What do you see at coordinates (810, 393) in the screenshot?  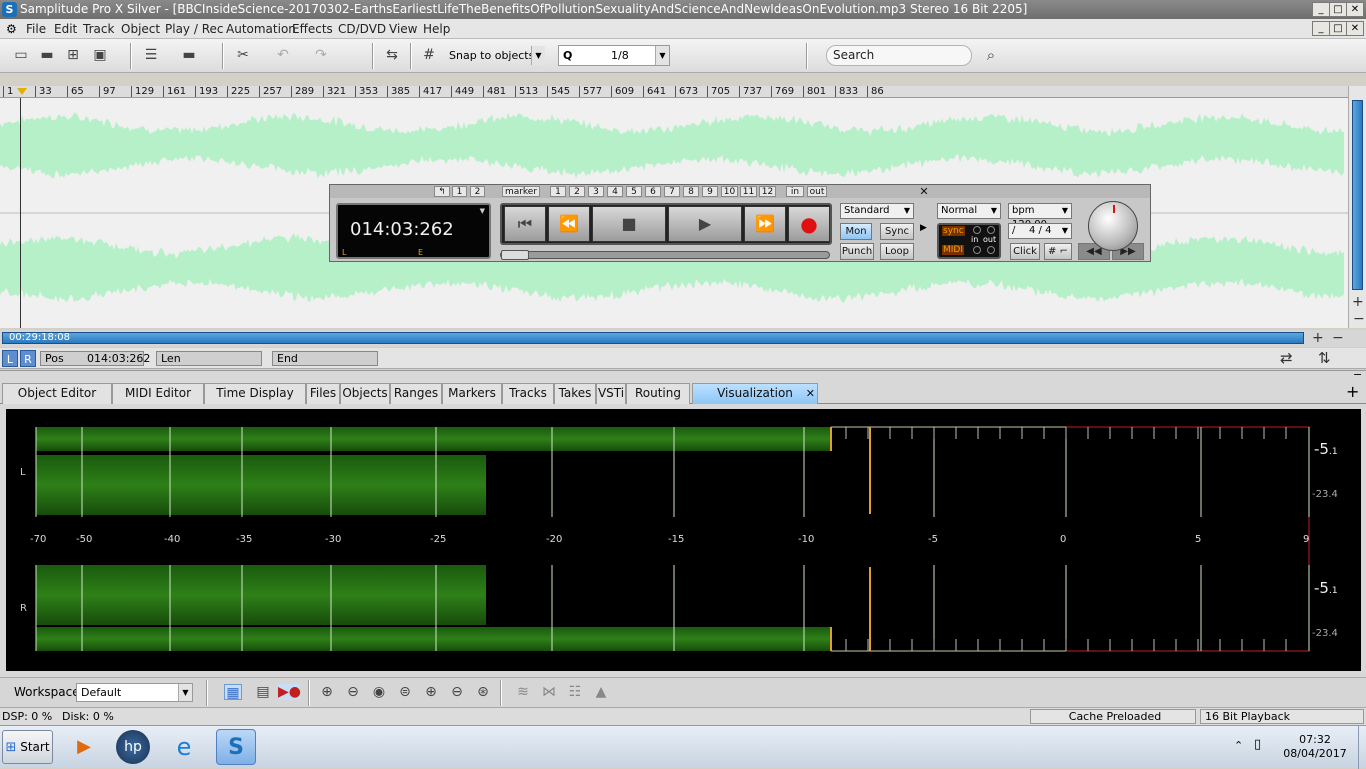 I see `close-tab-icon: ✕` at bounding box center [810, 393].